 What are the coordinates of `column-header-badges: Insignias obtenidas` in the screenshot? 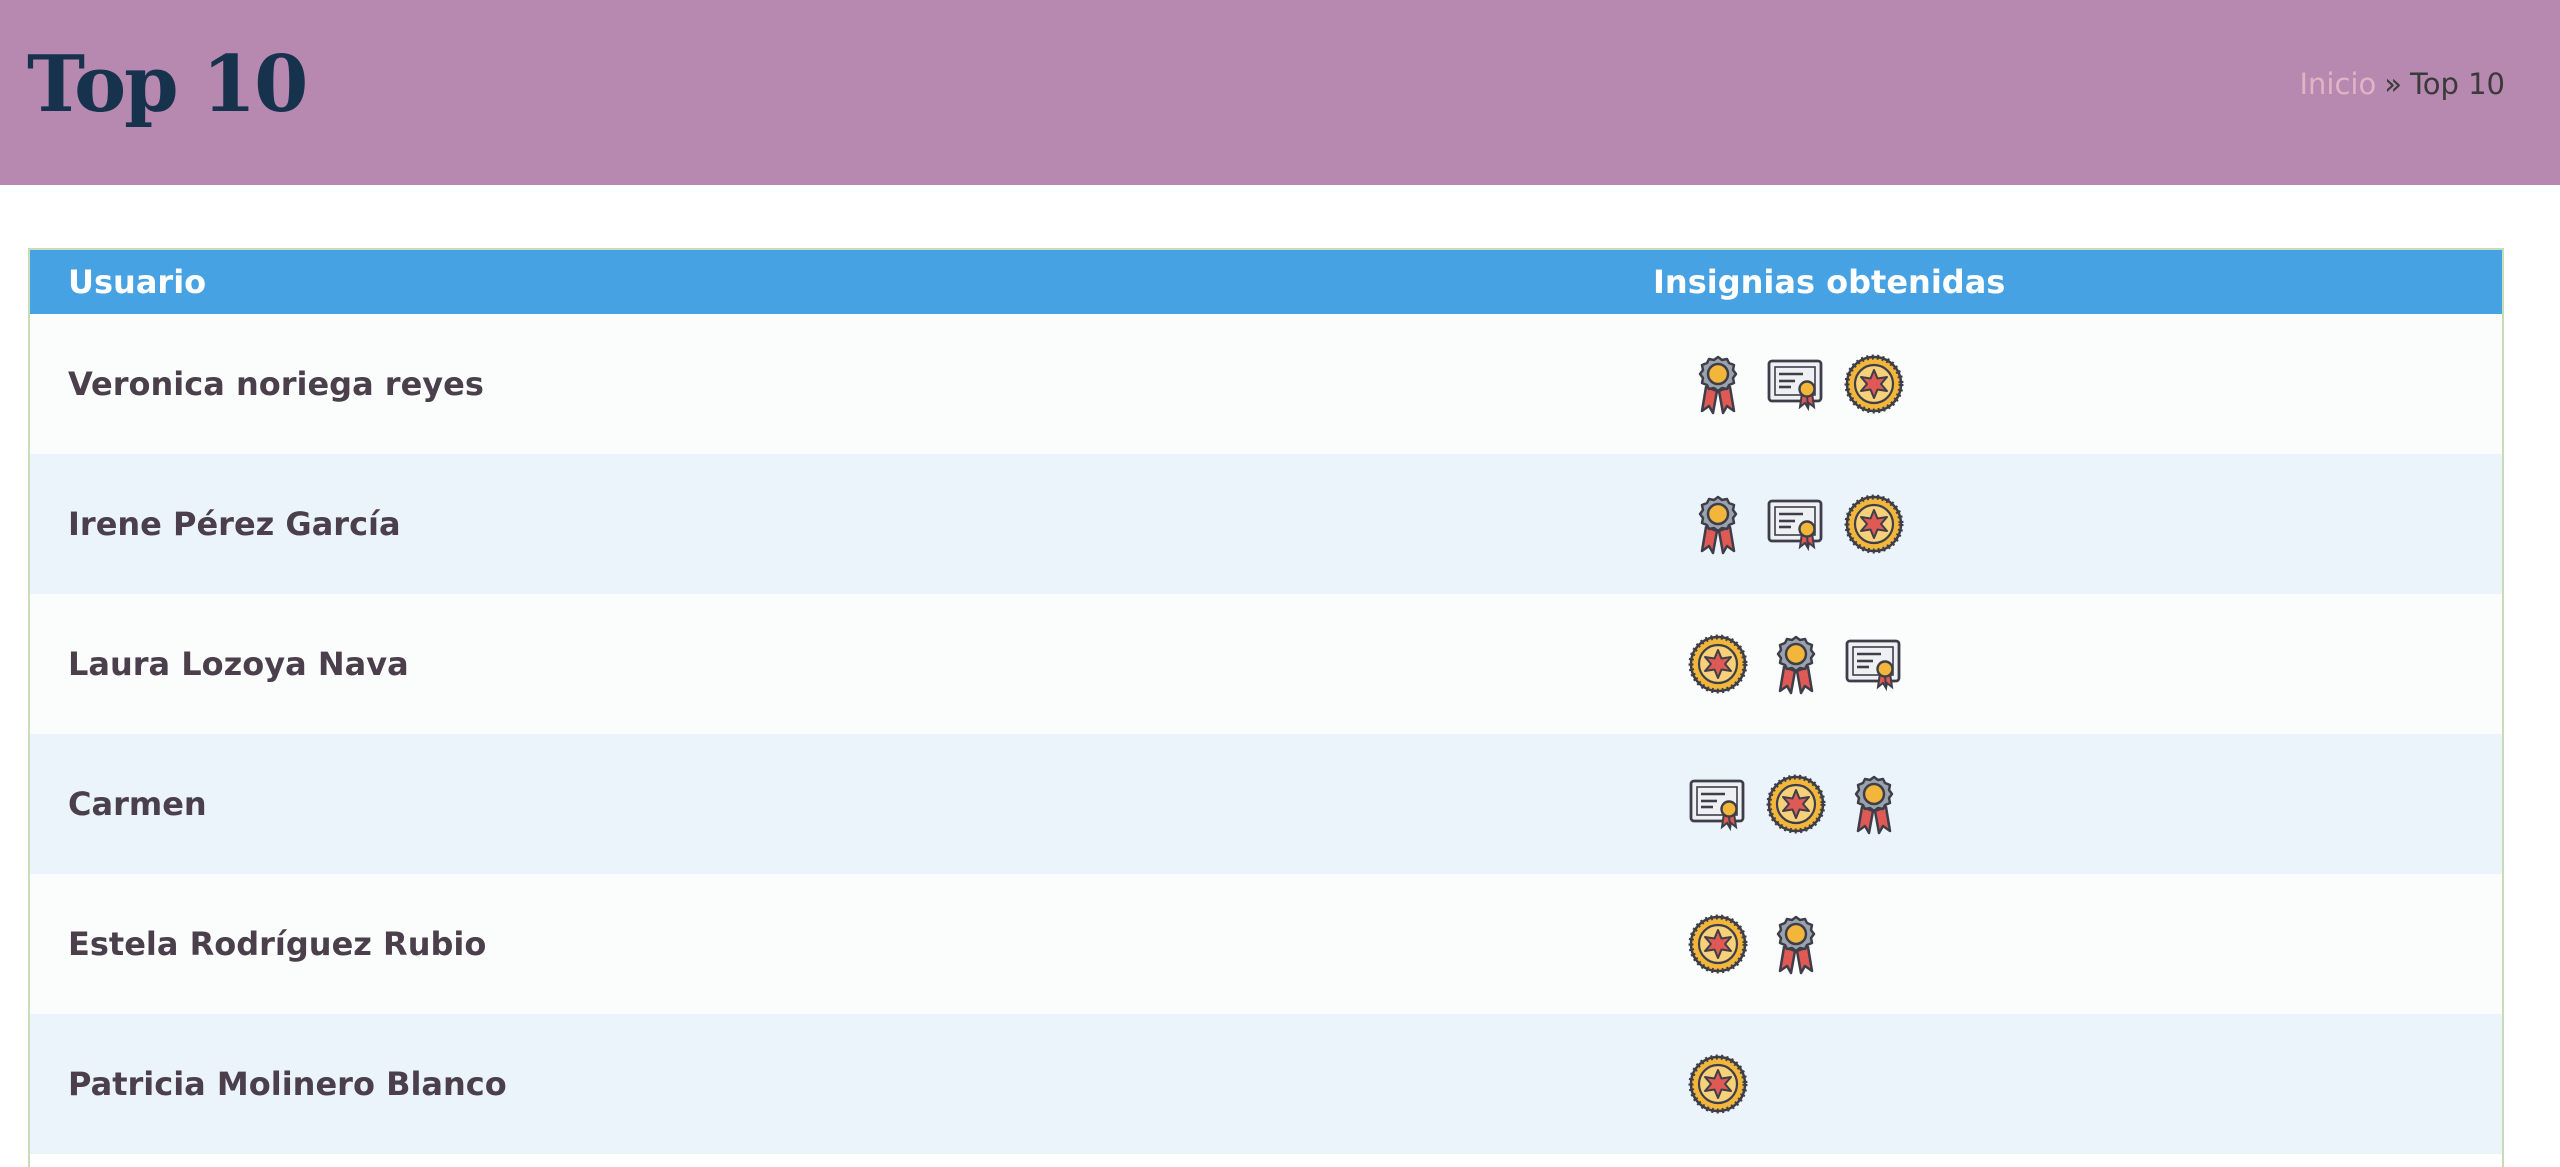 It's located at (1829, 282).